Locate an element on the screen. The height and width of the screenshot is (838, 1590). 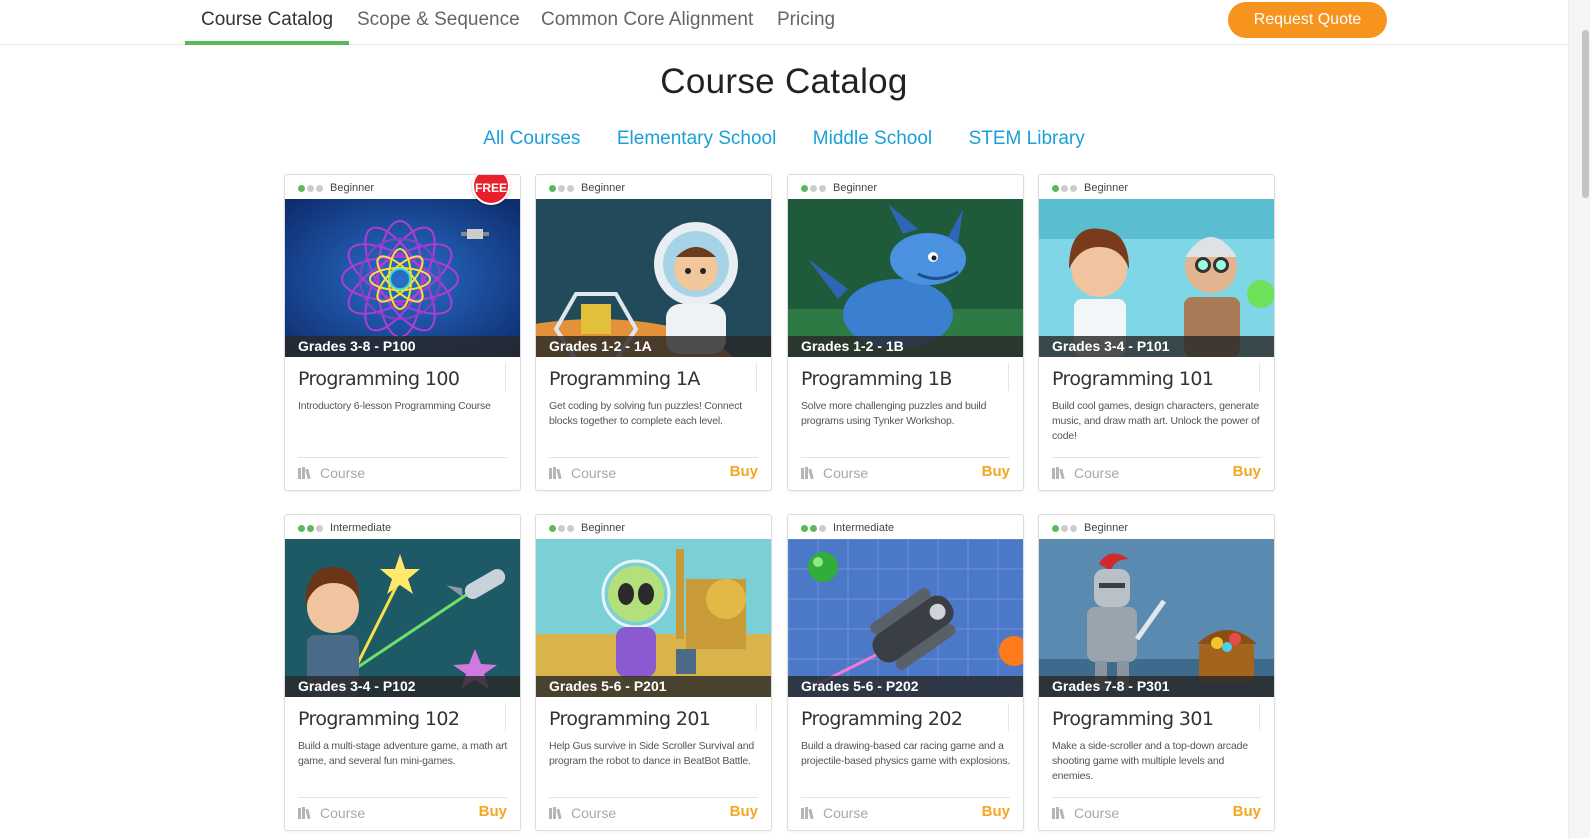
course-title: Programming 301 is located at coordinates (1133, 719).